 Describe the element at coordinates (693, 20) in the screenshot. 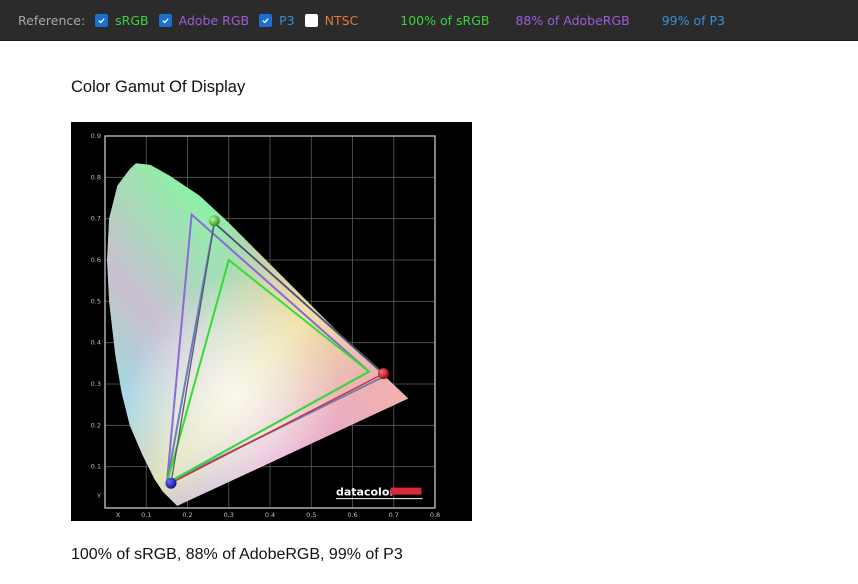

I see `coverage-stat: 99% of P3` at that location.